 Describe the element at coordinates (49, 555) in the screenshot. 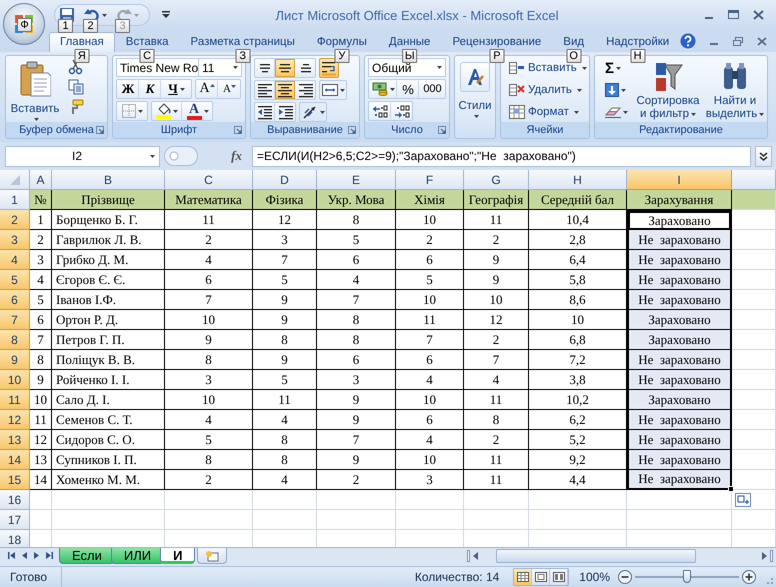

I see `last-sheet-icon` at that location.